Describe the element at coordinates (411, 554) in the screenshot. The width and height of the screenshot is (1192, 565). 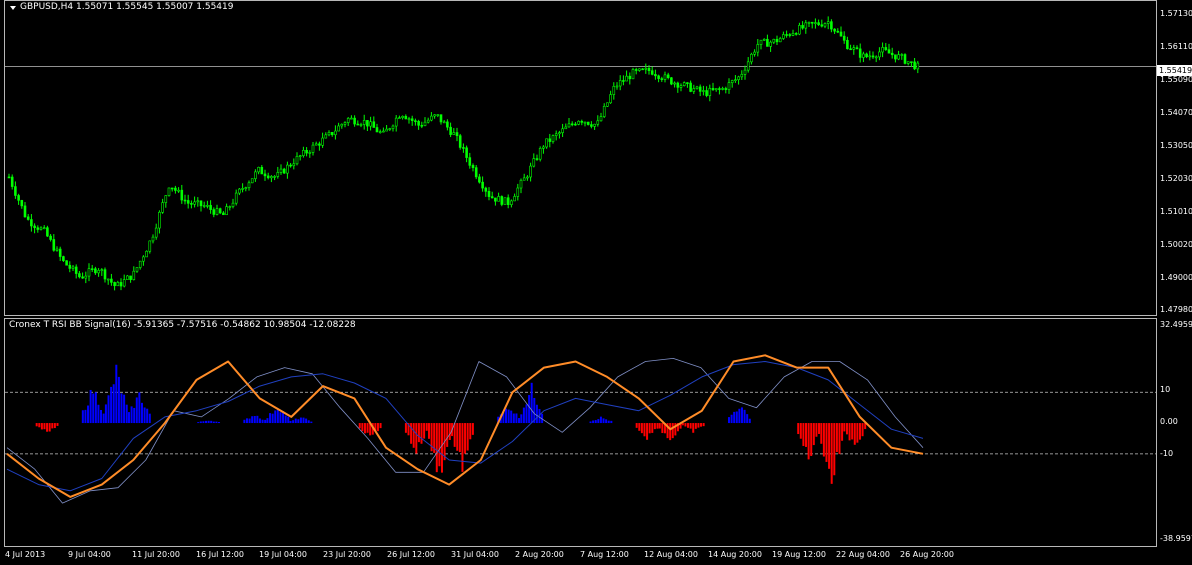
I see `time-axis-label: 26 Jul 12:00` at that location.